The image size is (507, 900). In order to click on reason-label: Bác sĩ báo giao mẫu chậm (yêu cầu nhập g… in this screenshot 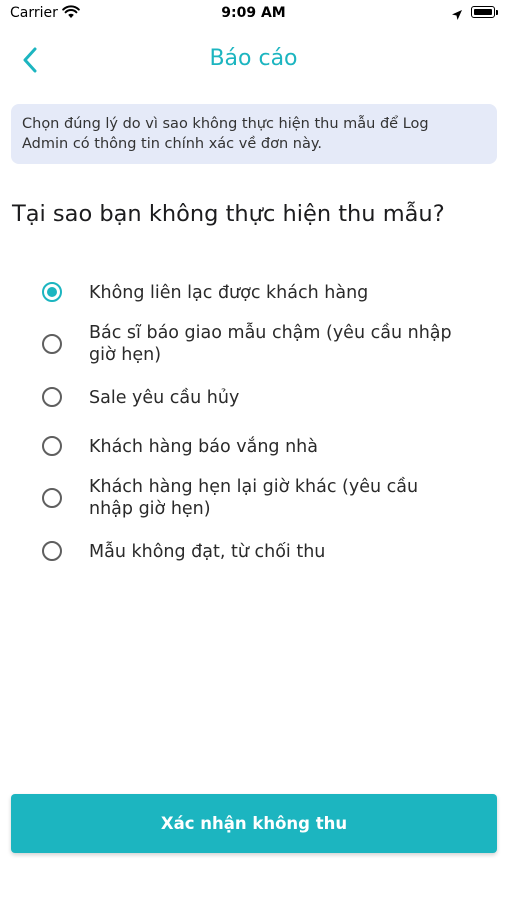, I will do `click(270, 344)`.